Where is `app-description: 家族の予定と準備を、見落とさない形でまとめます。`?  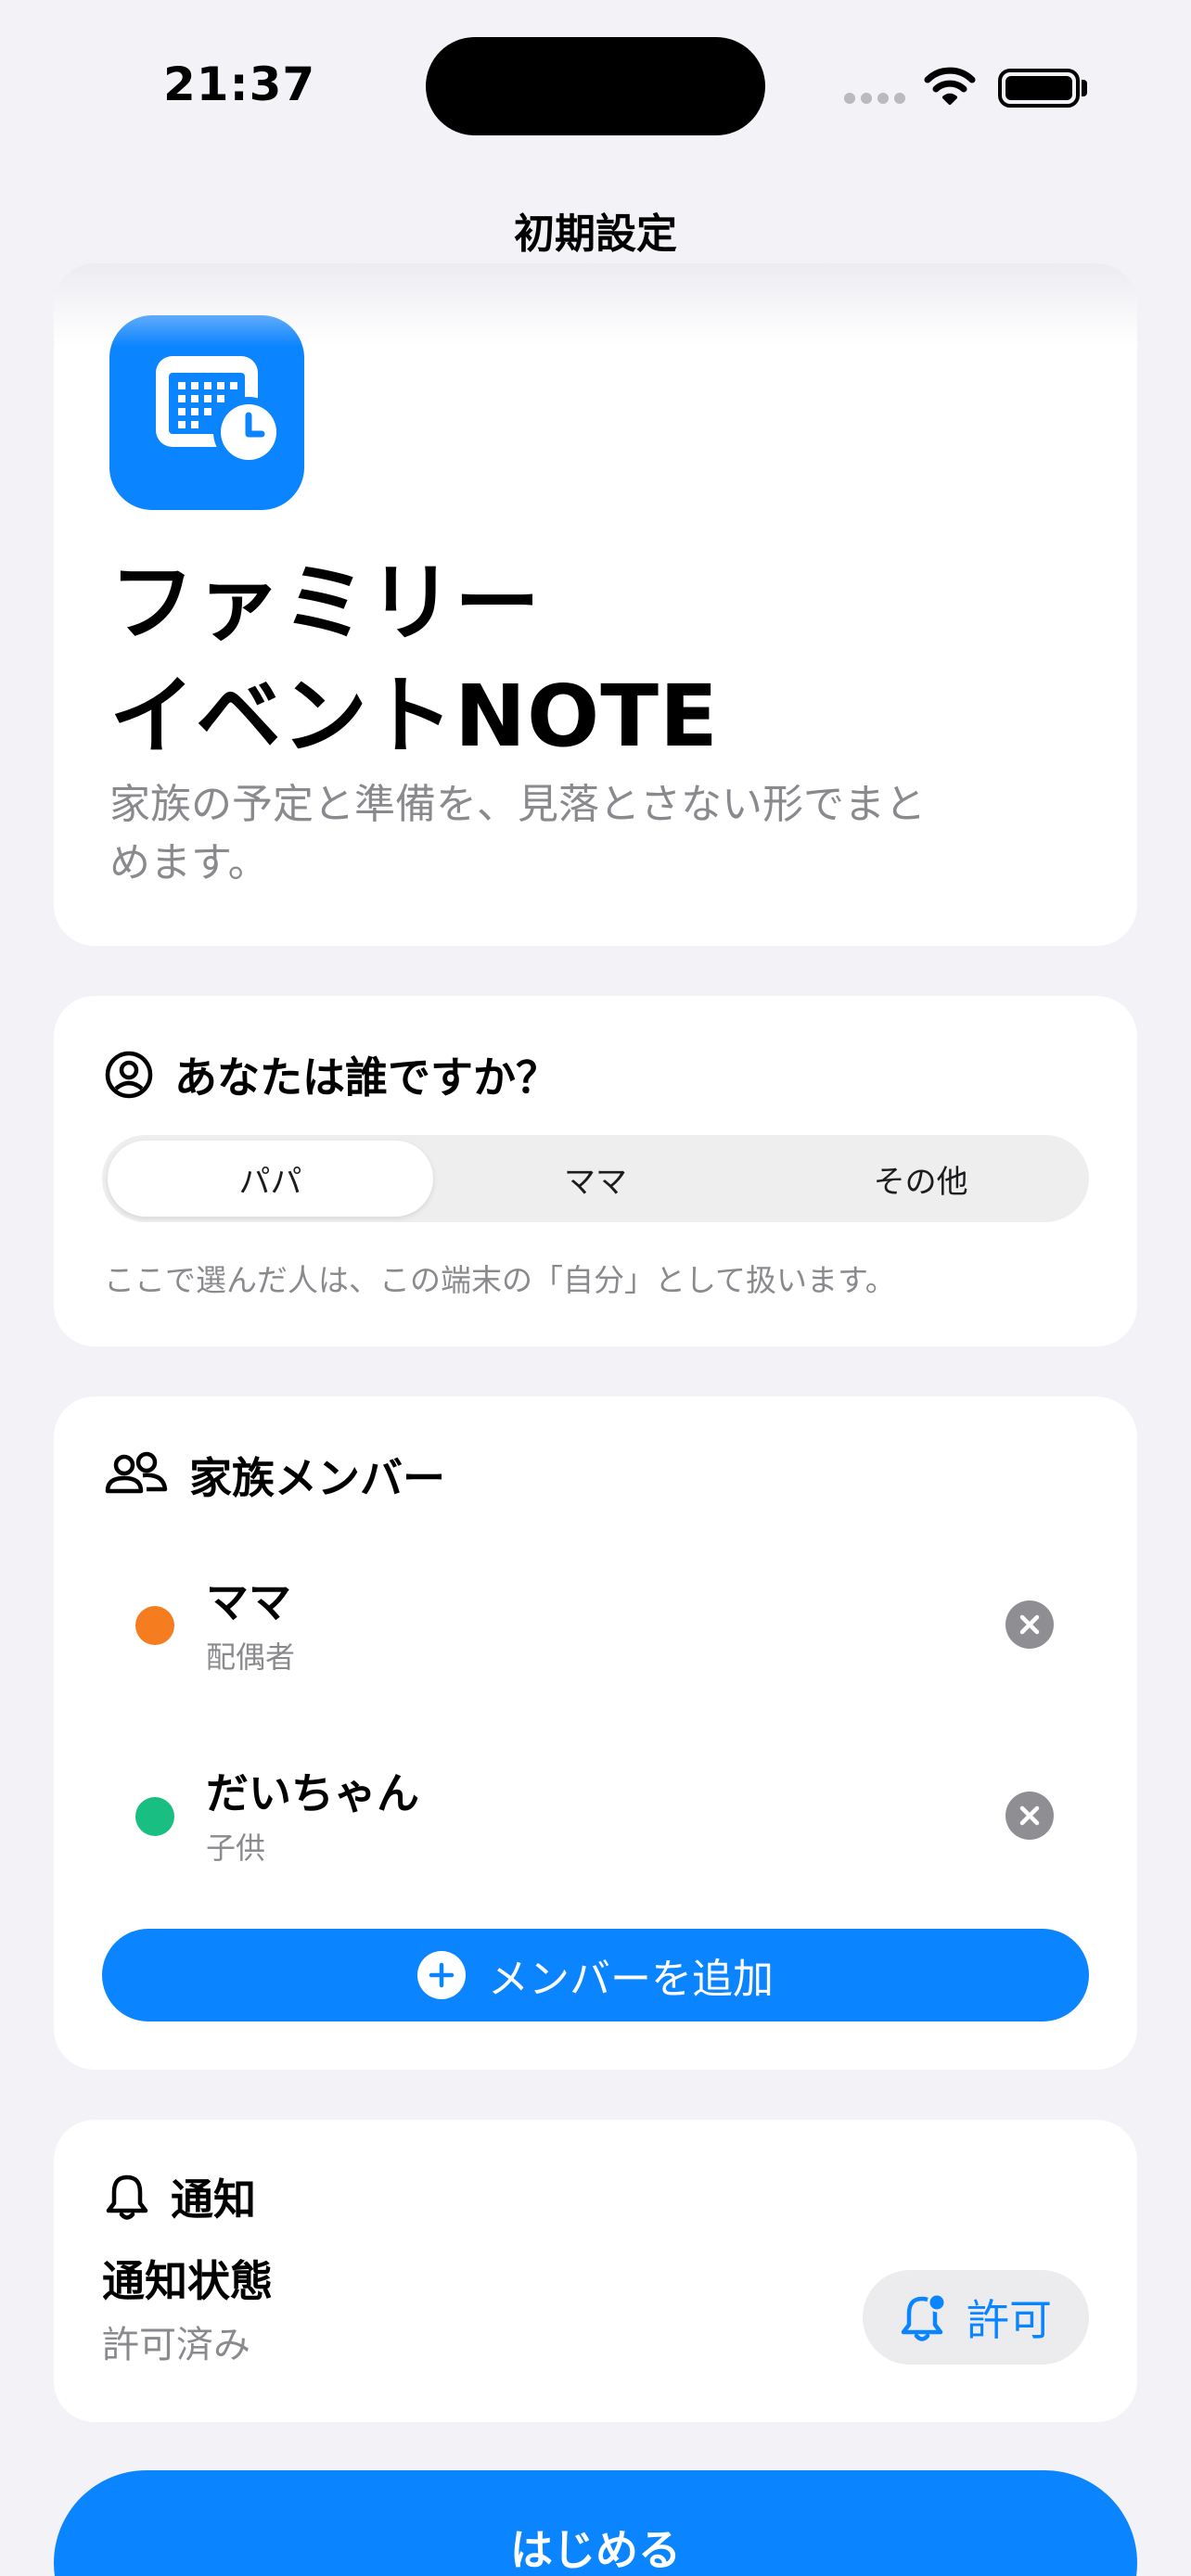 app-description: 家族の予定と準備を、見落とさない形でまとめます。 is located at coordinates (517, 833).